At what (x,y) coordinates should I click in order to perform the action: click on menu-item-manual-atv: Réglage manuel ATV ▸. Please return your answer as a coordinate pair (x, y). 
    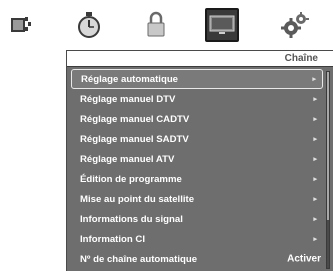
    Looking at the image, I should click on (197, 159).